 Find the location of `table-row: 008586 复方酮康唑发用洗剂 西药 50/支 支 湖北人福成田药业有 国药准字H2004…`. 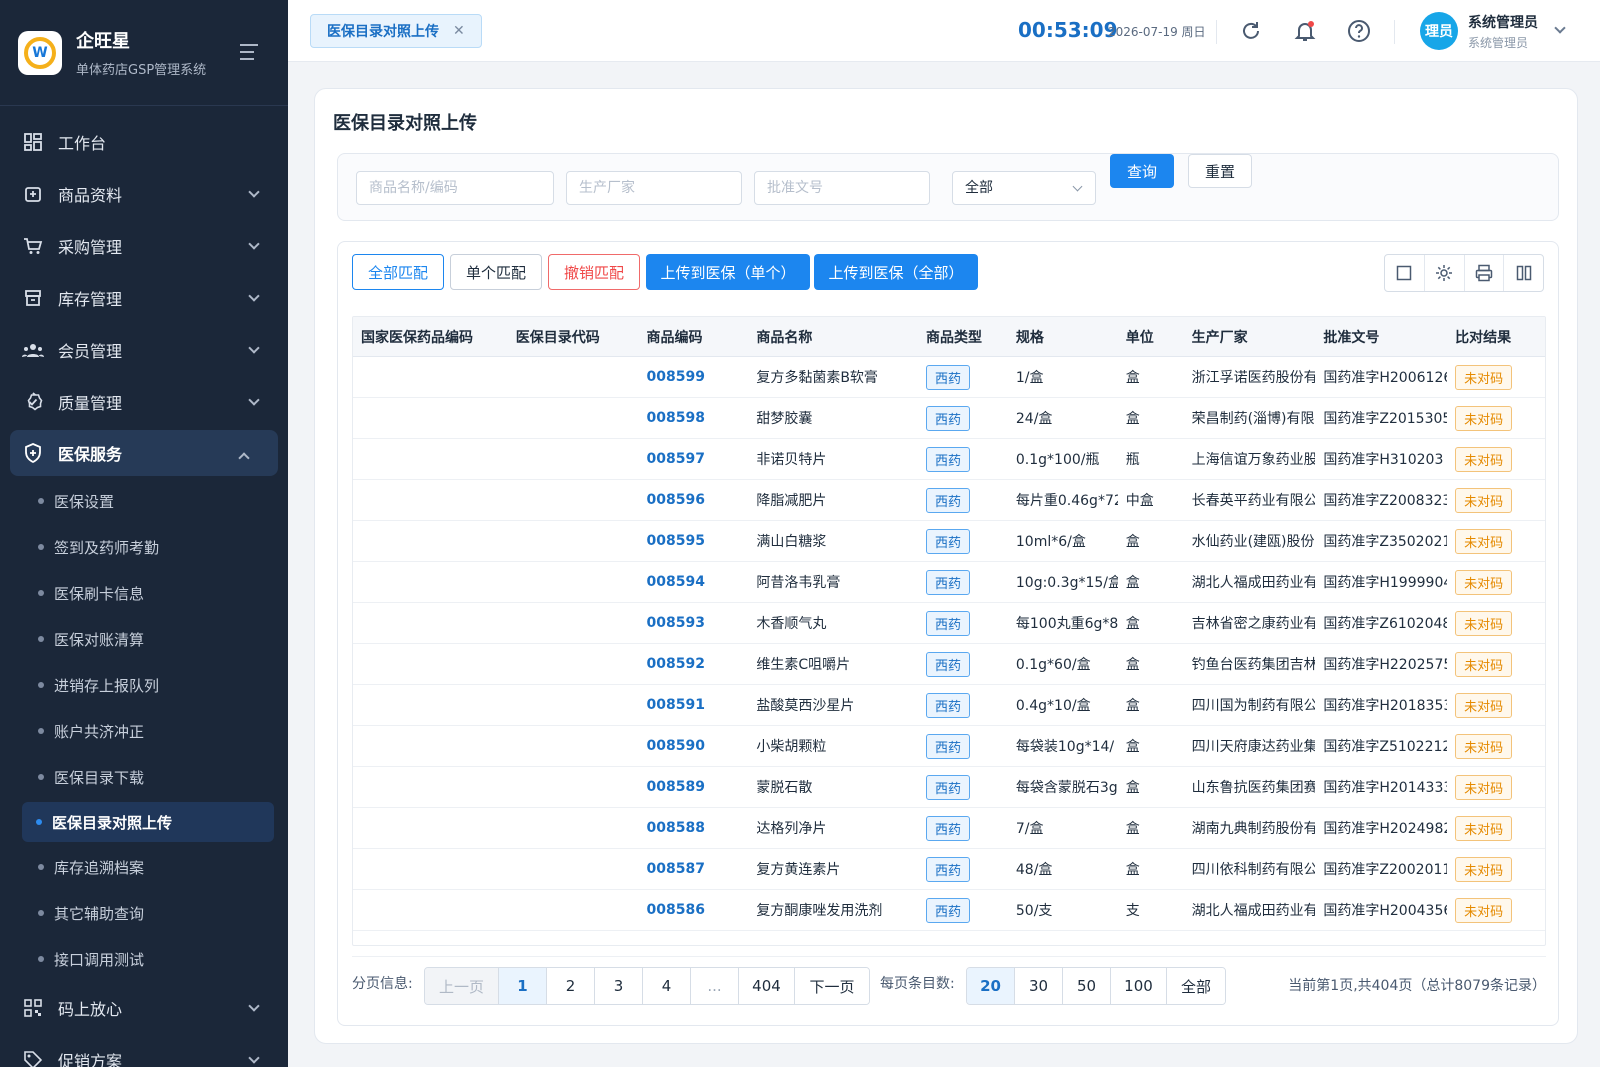

table-row: 008586 复方酮康唑发用洗剂 西药 50/支 支 湖北人福成田药业有 国药准字H2004… is located at coordinates (949, 910).